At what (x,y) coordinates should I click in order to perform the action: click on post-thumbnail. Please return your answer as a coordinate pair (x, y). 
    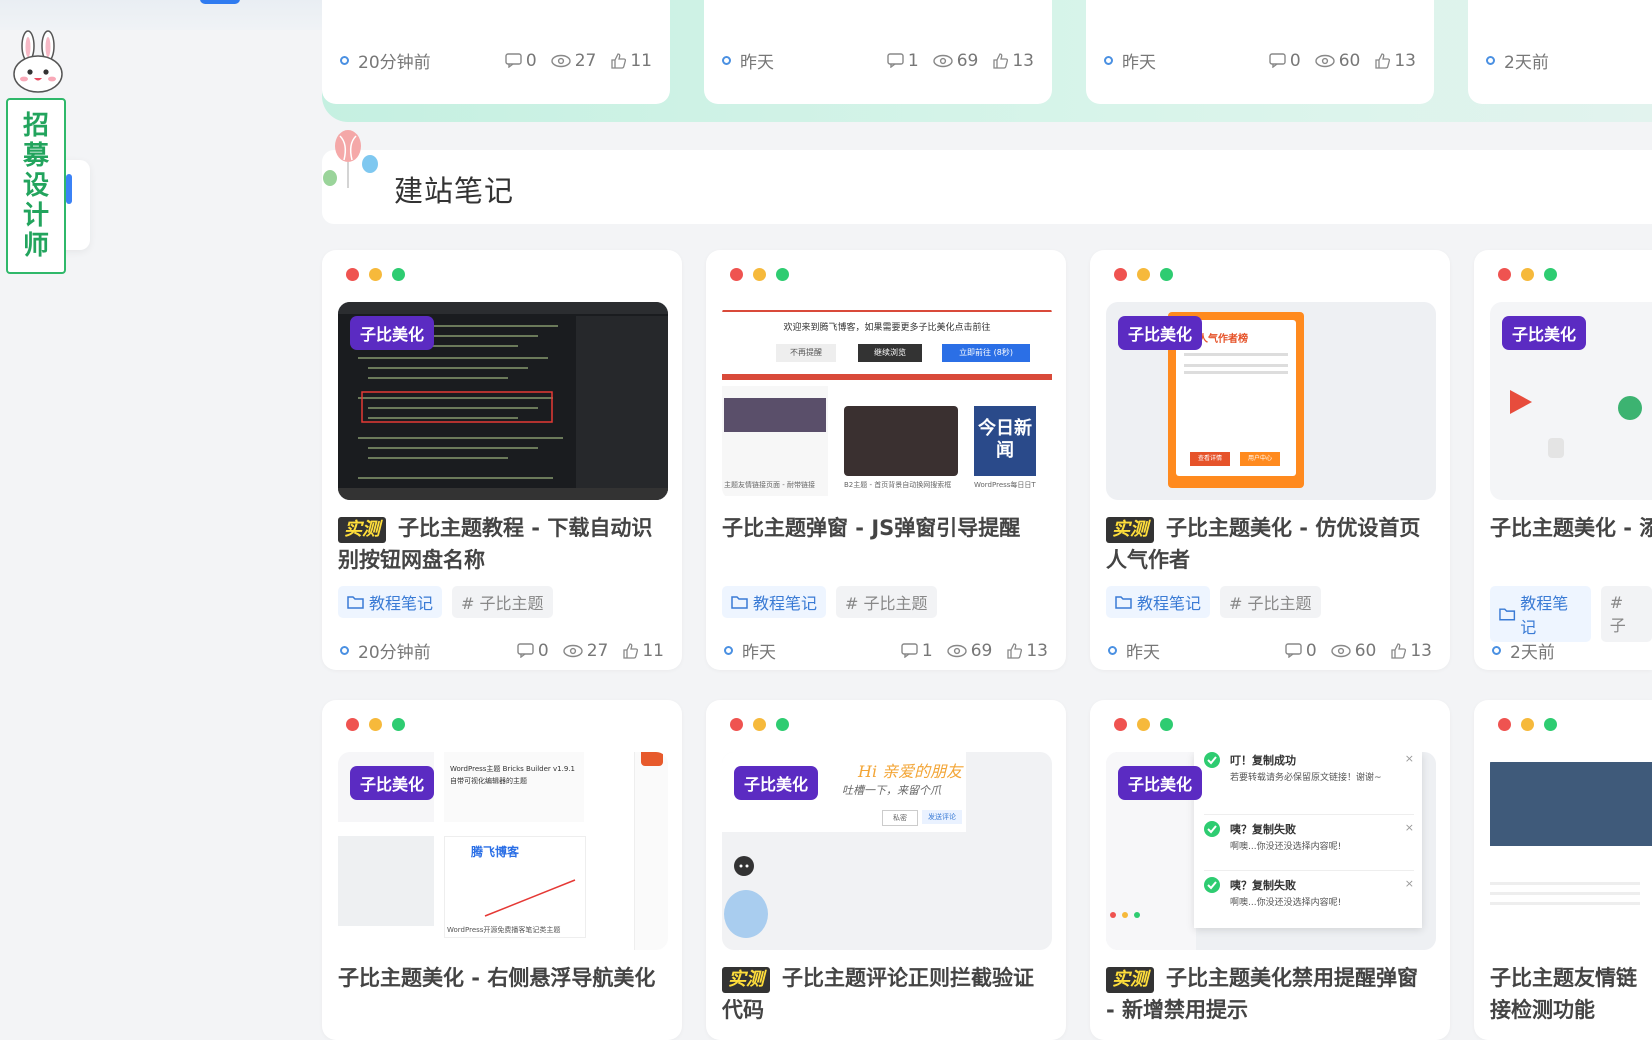
    Looking at the image, I should click on (1571, 851).